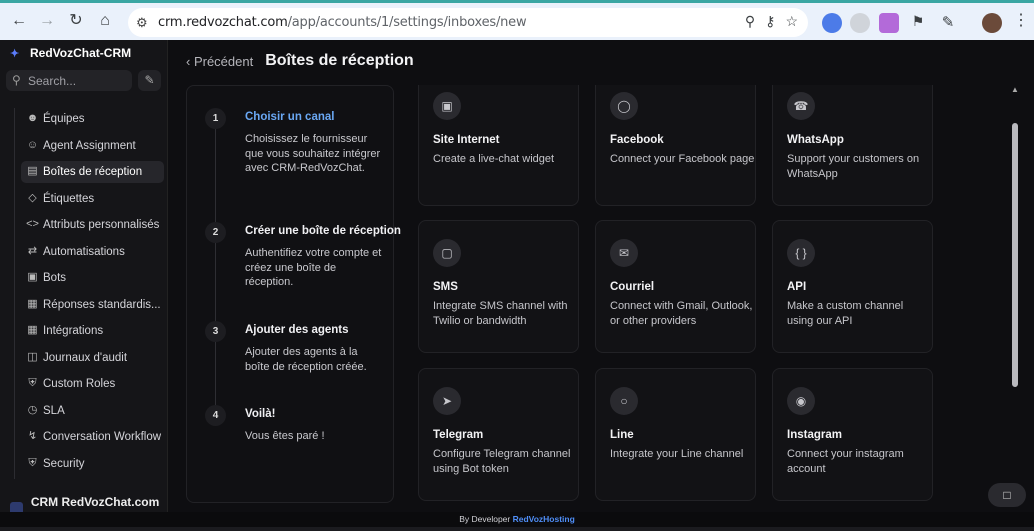 Image resolution: width=1034 pixels, height=531 pixels. I want to click on channel-title: Site Internet, so click(466, 140).